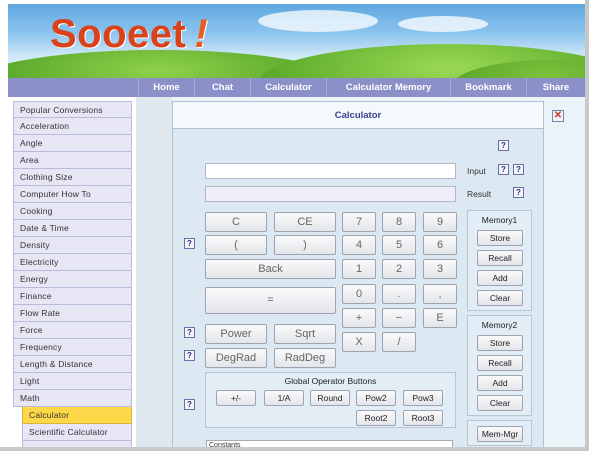 The width and height of the screenshot is (589, 451). I want to click on back-button: Back, so click(270, 269).